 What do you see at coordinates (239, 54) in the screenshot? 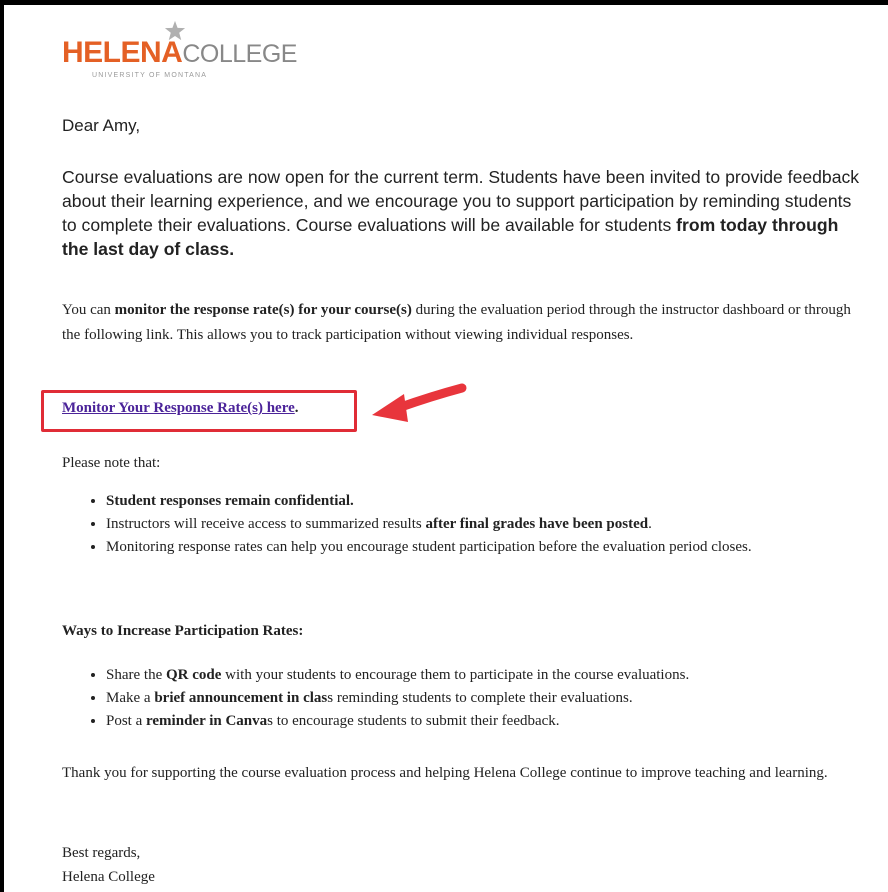
I see `logo-college-text: COLLEGE` at bounding box center [239, 54].